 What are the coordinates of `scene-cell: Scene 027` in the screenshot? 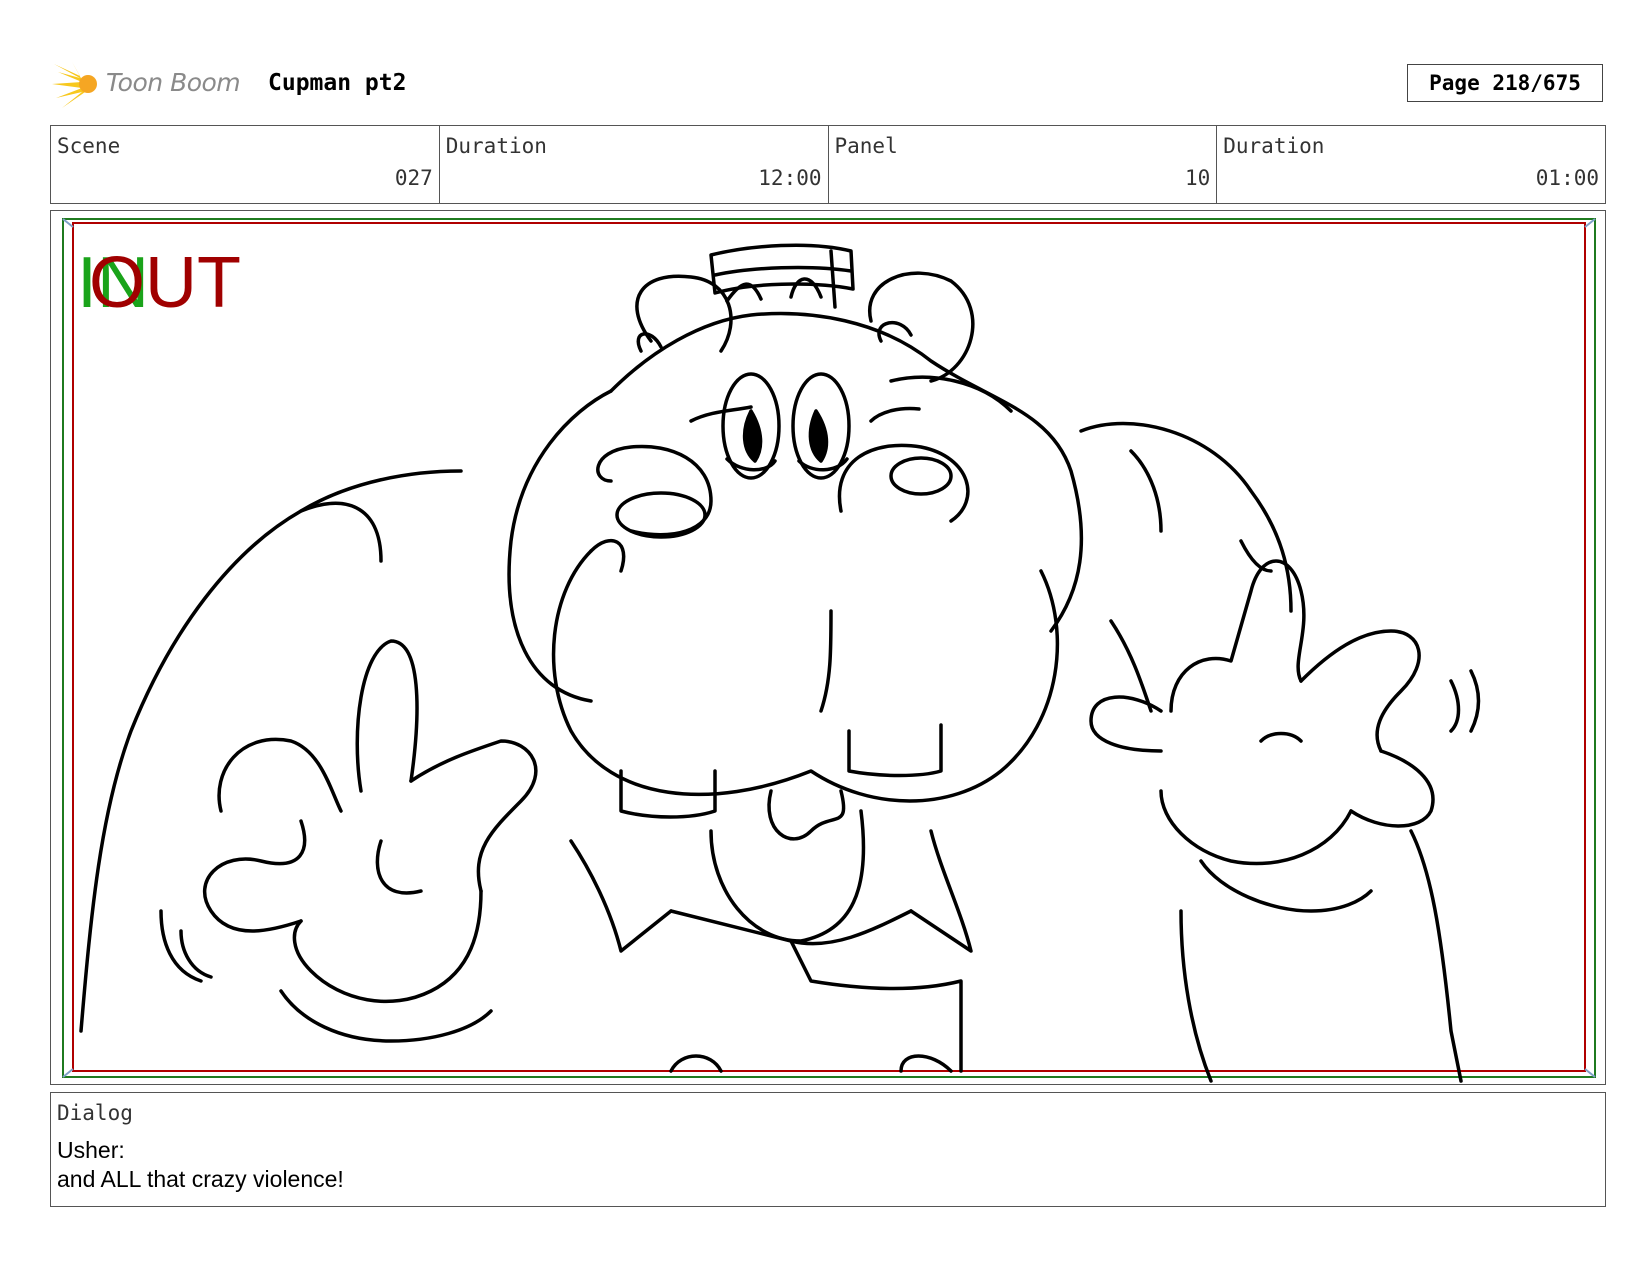 It's located at (245, 164).